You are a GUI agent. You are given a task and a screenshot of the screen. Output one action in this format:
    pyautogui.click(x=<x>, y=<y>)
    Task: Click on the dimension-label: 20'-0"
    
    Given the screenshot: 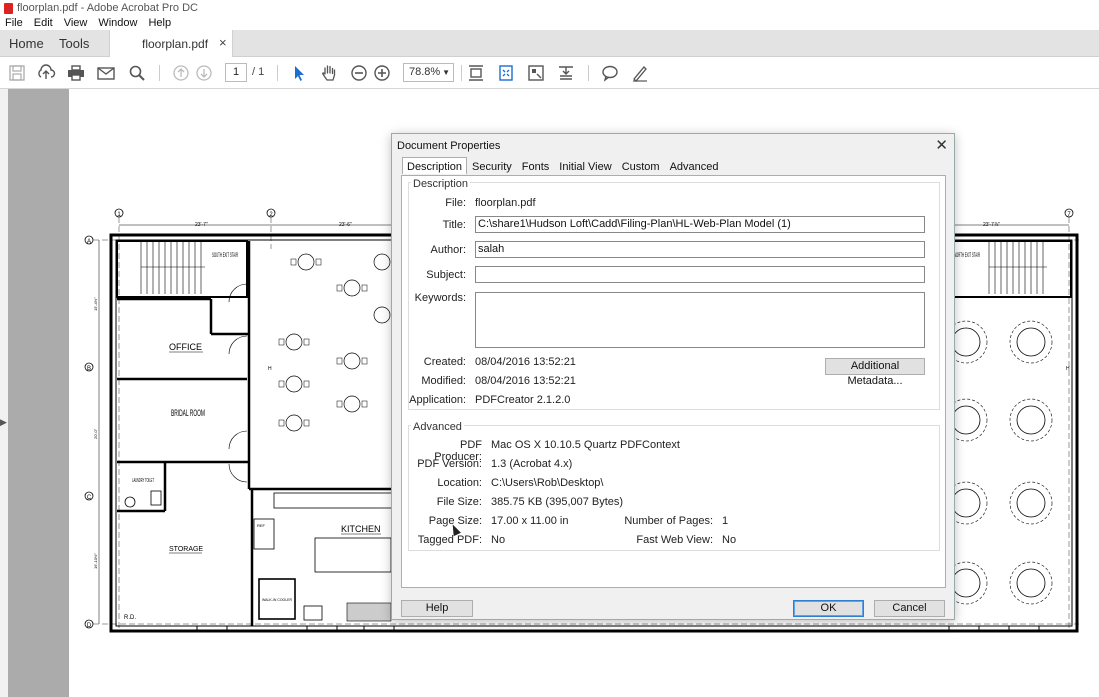 What is the action you would take?
    pyautogui.click(x=95, y=433)
    